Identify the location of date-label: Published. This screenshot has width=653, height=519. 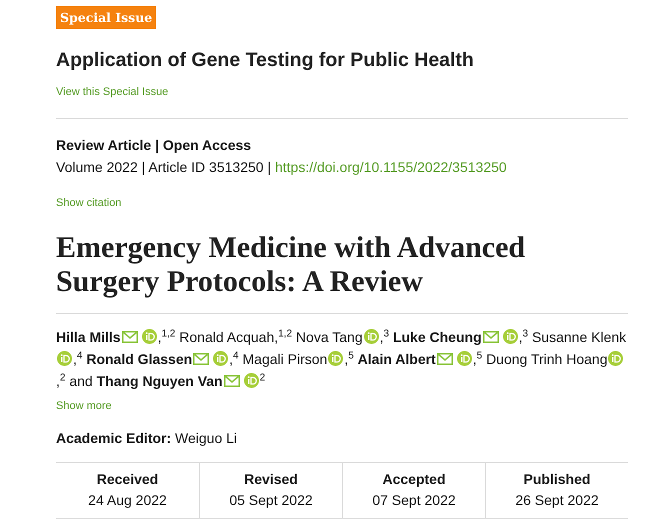
(557, 479).